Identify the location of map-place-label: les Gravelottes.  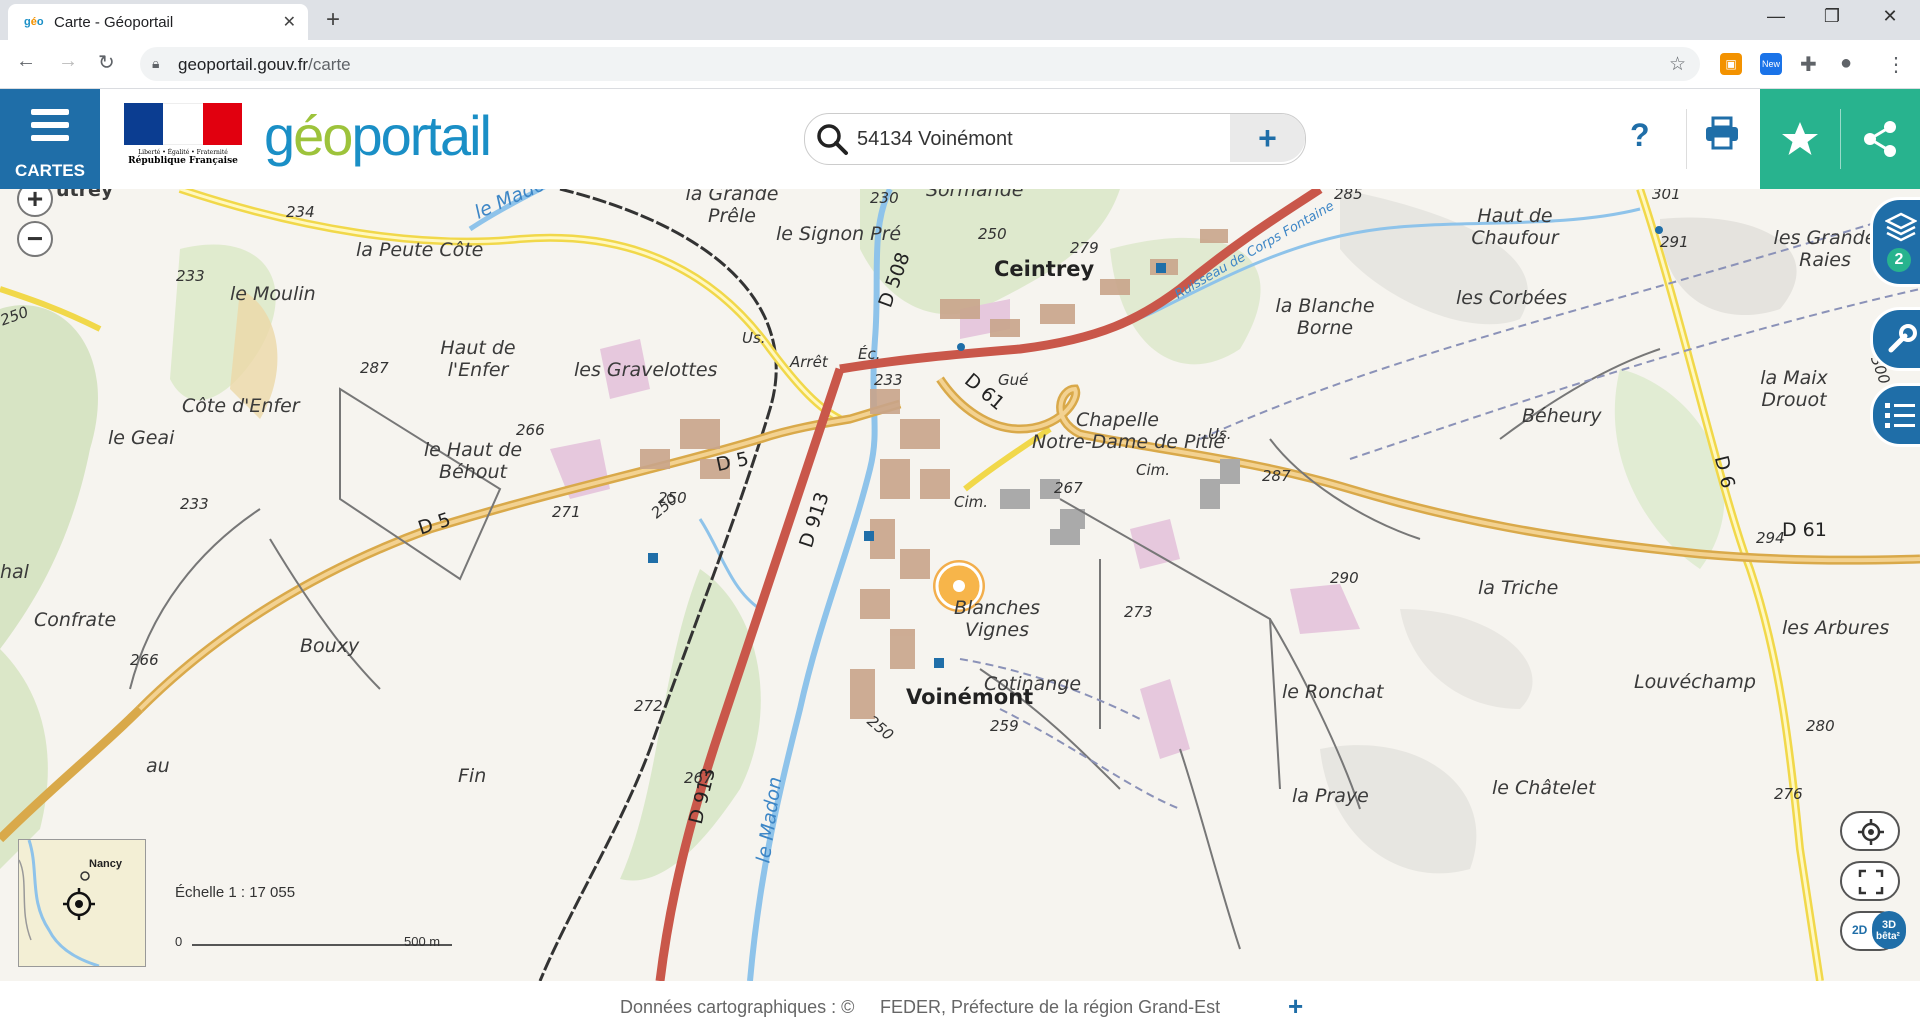
(646, 370).